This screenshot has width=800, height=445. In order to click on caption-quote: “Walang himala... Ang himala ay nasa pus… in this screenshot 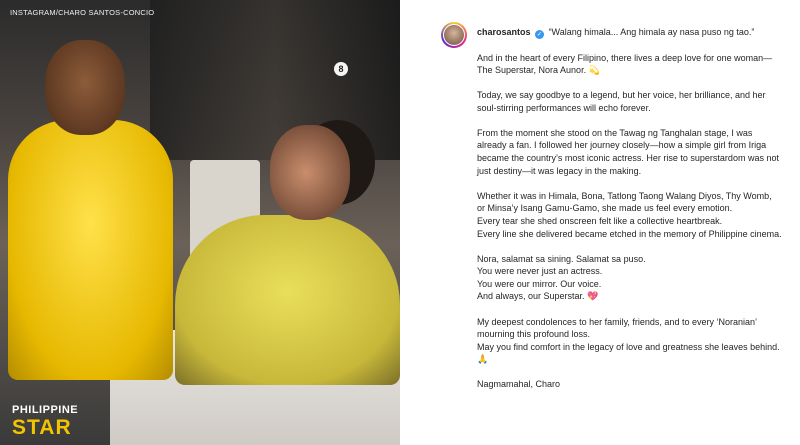, I will do `click(651, 32)`.